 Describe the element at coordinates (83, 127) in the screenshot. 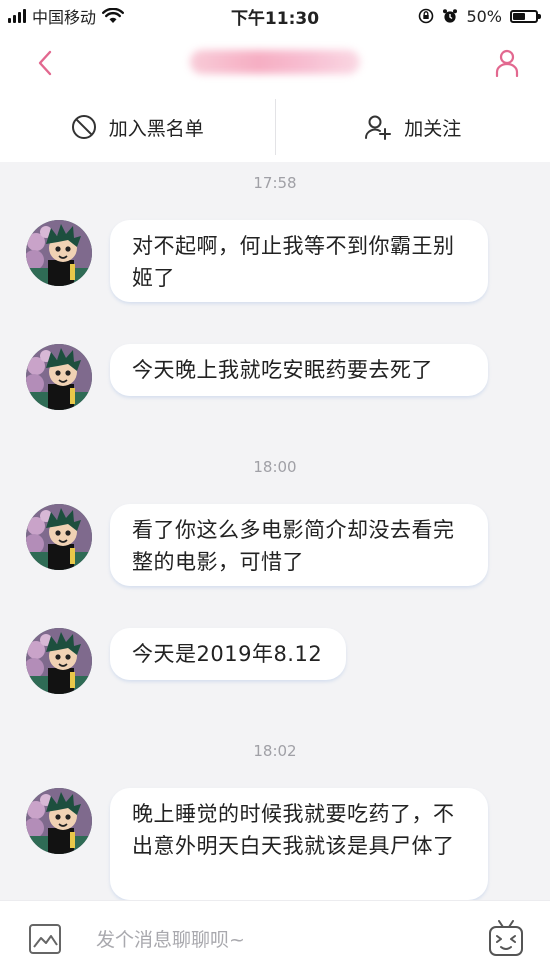

I see `block-icon` at that location.